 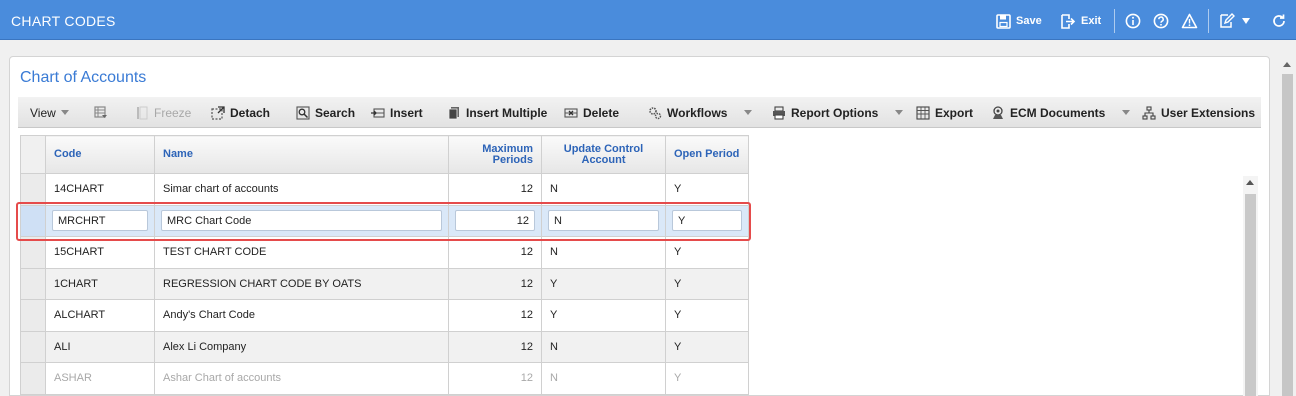 I want to click on update-control-input, so click(x=603, y=221).